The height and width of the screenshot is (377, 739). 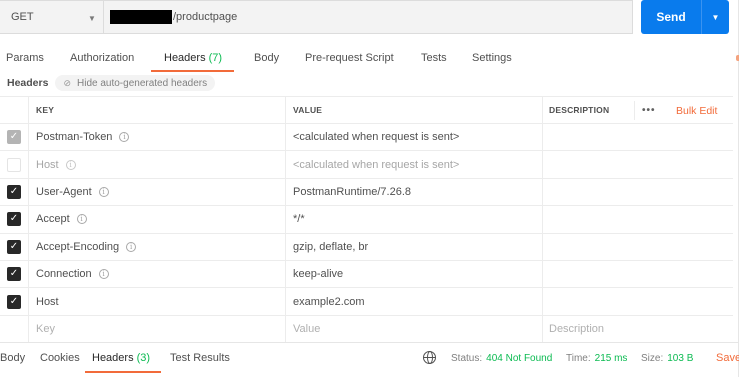 I want to click on tab-response-headers: Headers (3), so click(x=123, y=362).